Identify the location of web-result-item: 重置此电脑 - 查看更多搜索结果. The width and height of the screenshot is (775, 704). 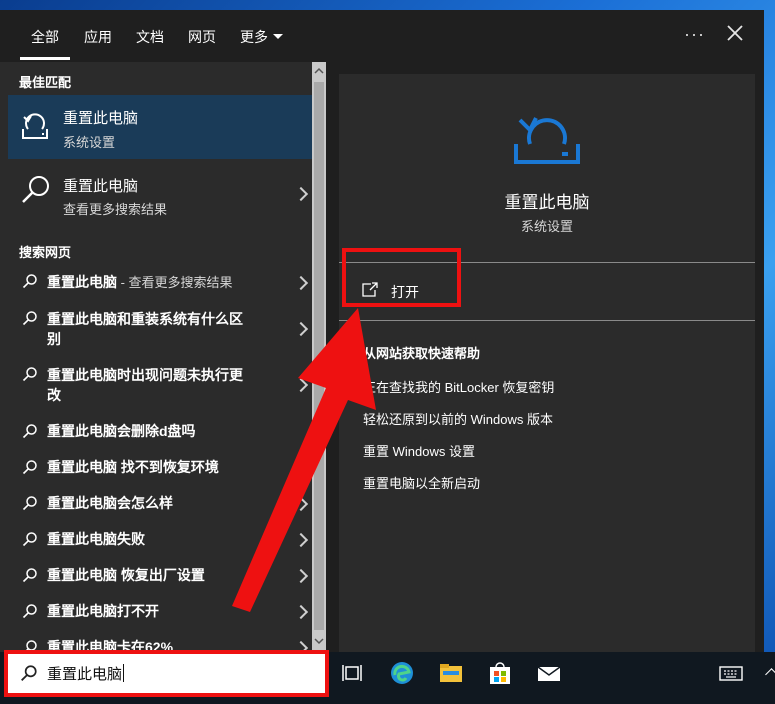
(160, 281).